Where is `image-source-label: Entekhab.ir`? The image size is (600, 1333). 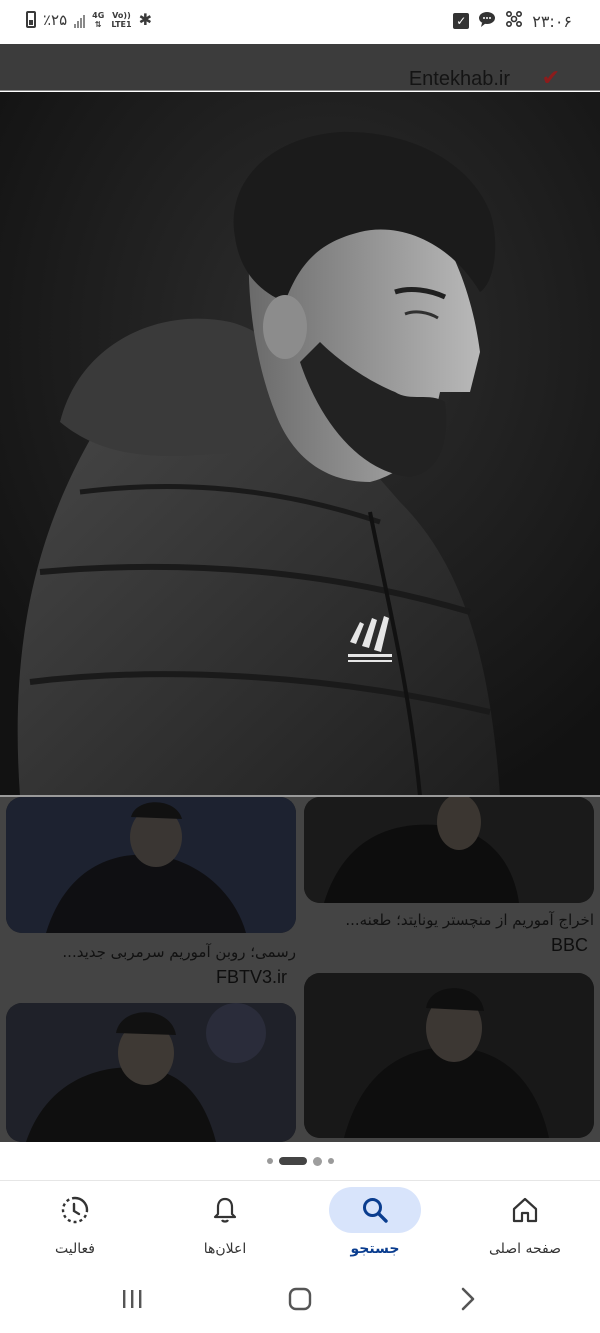
image-source-label: Entekhab.ir is located at coordinates (459, 79).